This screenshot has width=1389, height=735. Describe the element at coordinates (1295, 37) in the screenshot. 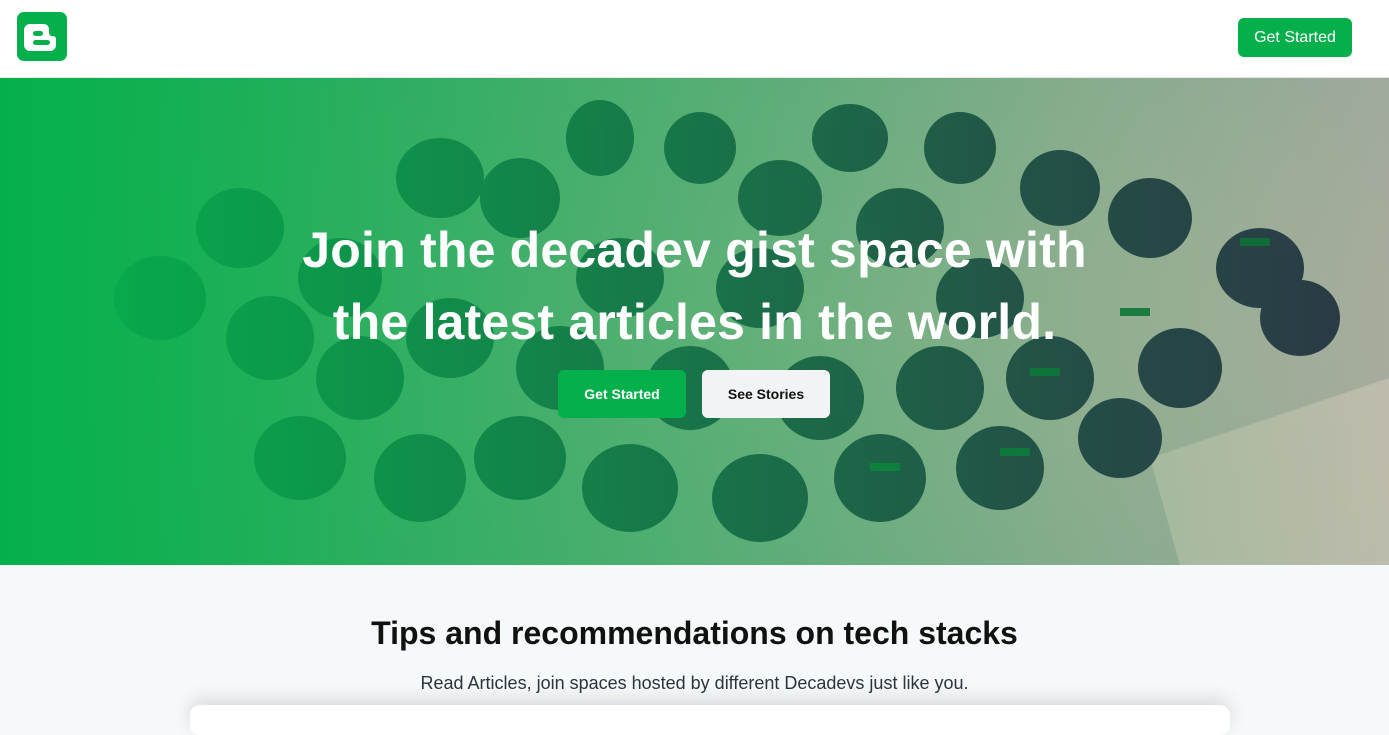

I see `get-started-button: Get Started` at that location.